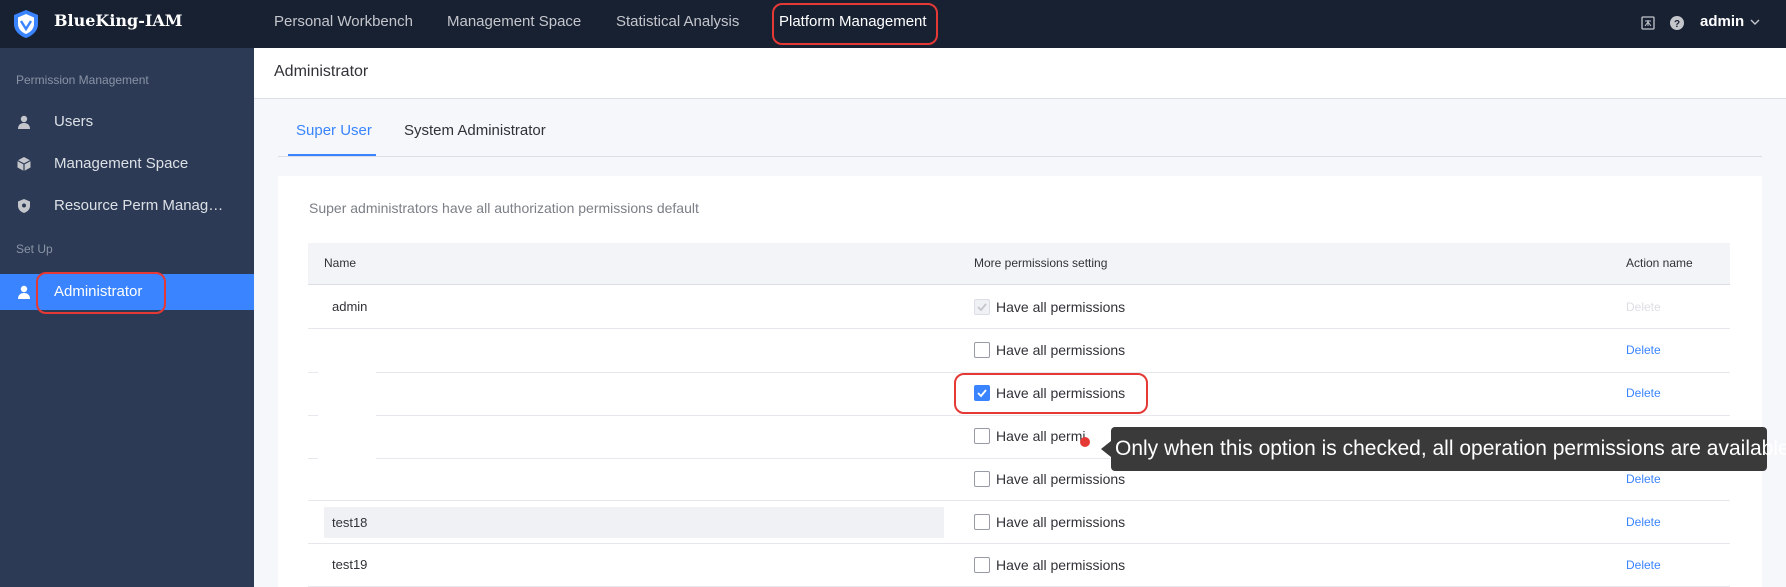 This screenshot has width=1786, height=587. What do you see at coordinates (1643, 307) in the screenshot?
I see `delete-link-disabled: Delete` at bounding box center [1643, 307].